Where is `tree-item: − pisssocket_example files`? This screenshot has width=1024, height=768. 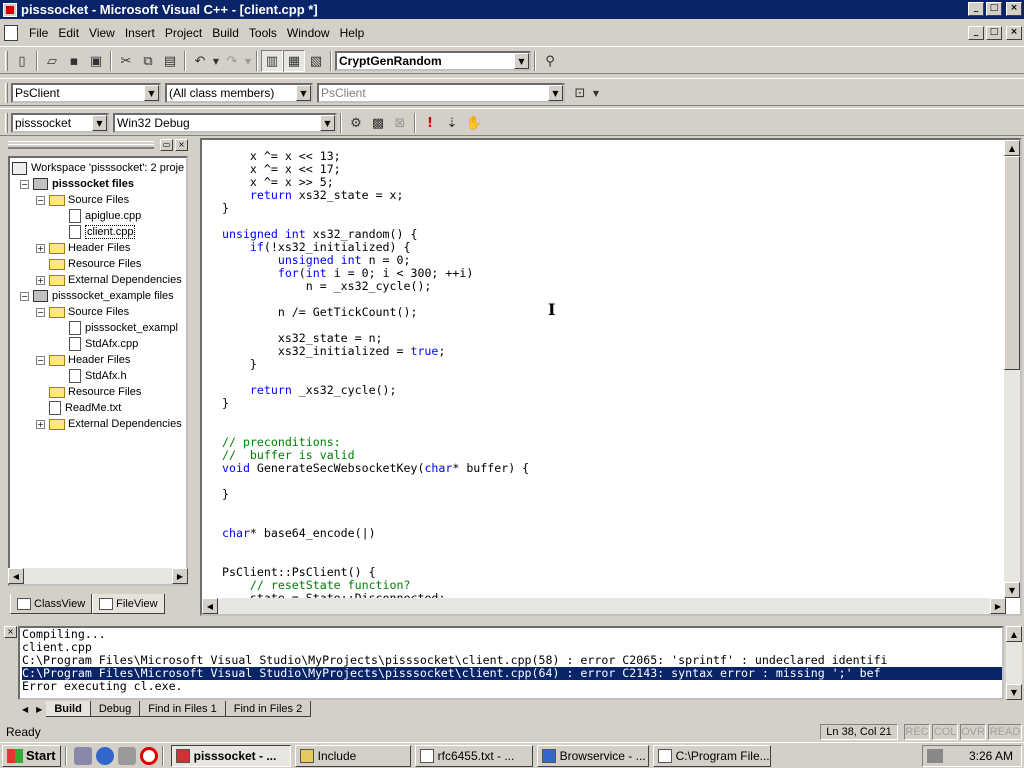
tree-item: − pisssocket_example files is located at coordinates (97, 296).